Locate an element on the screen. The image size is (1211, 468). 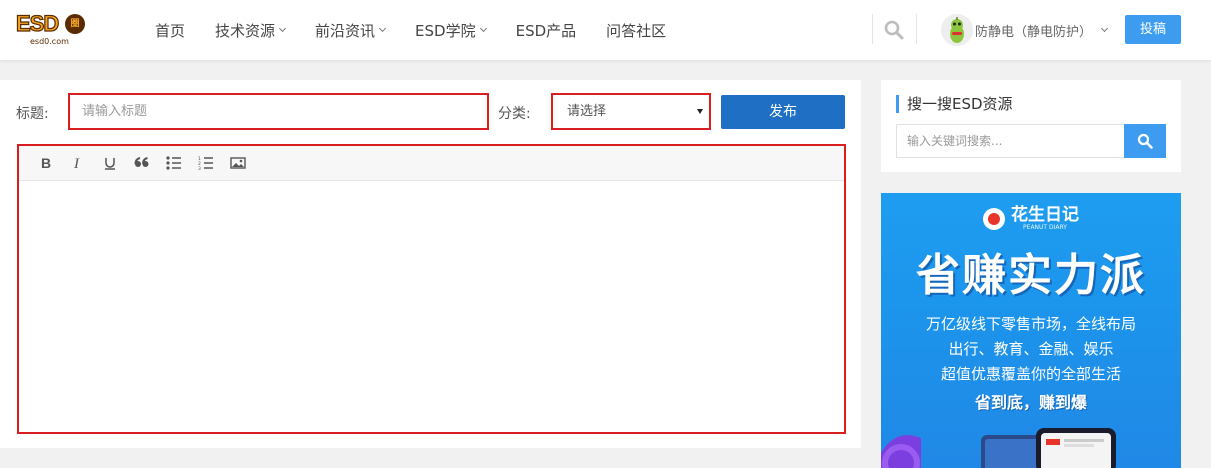
peanut-logo-icon is located at coordinates (994, 219).